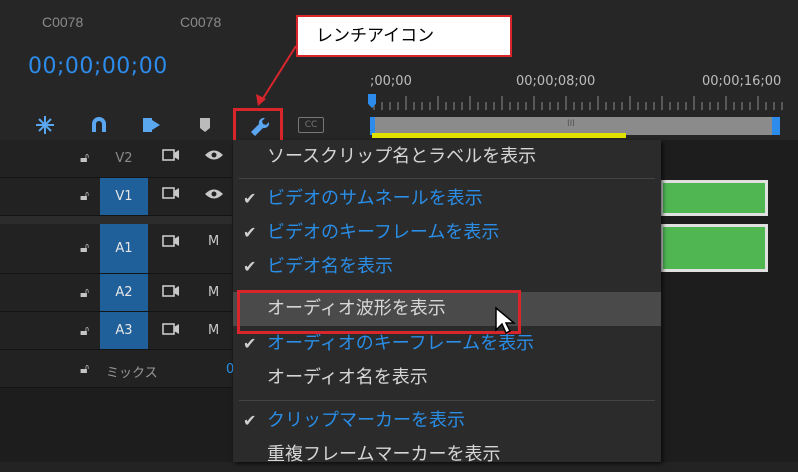 The height and width of the screenshot is (472, 798). Describe the element at coordinates (404, 36) in the screenshot. I see `callout-label: レンチアイコン` at that location.